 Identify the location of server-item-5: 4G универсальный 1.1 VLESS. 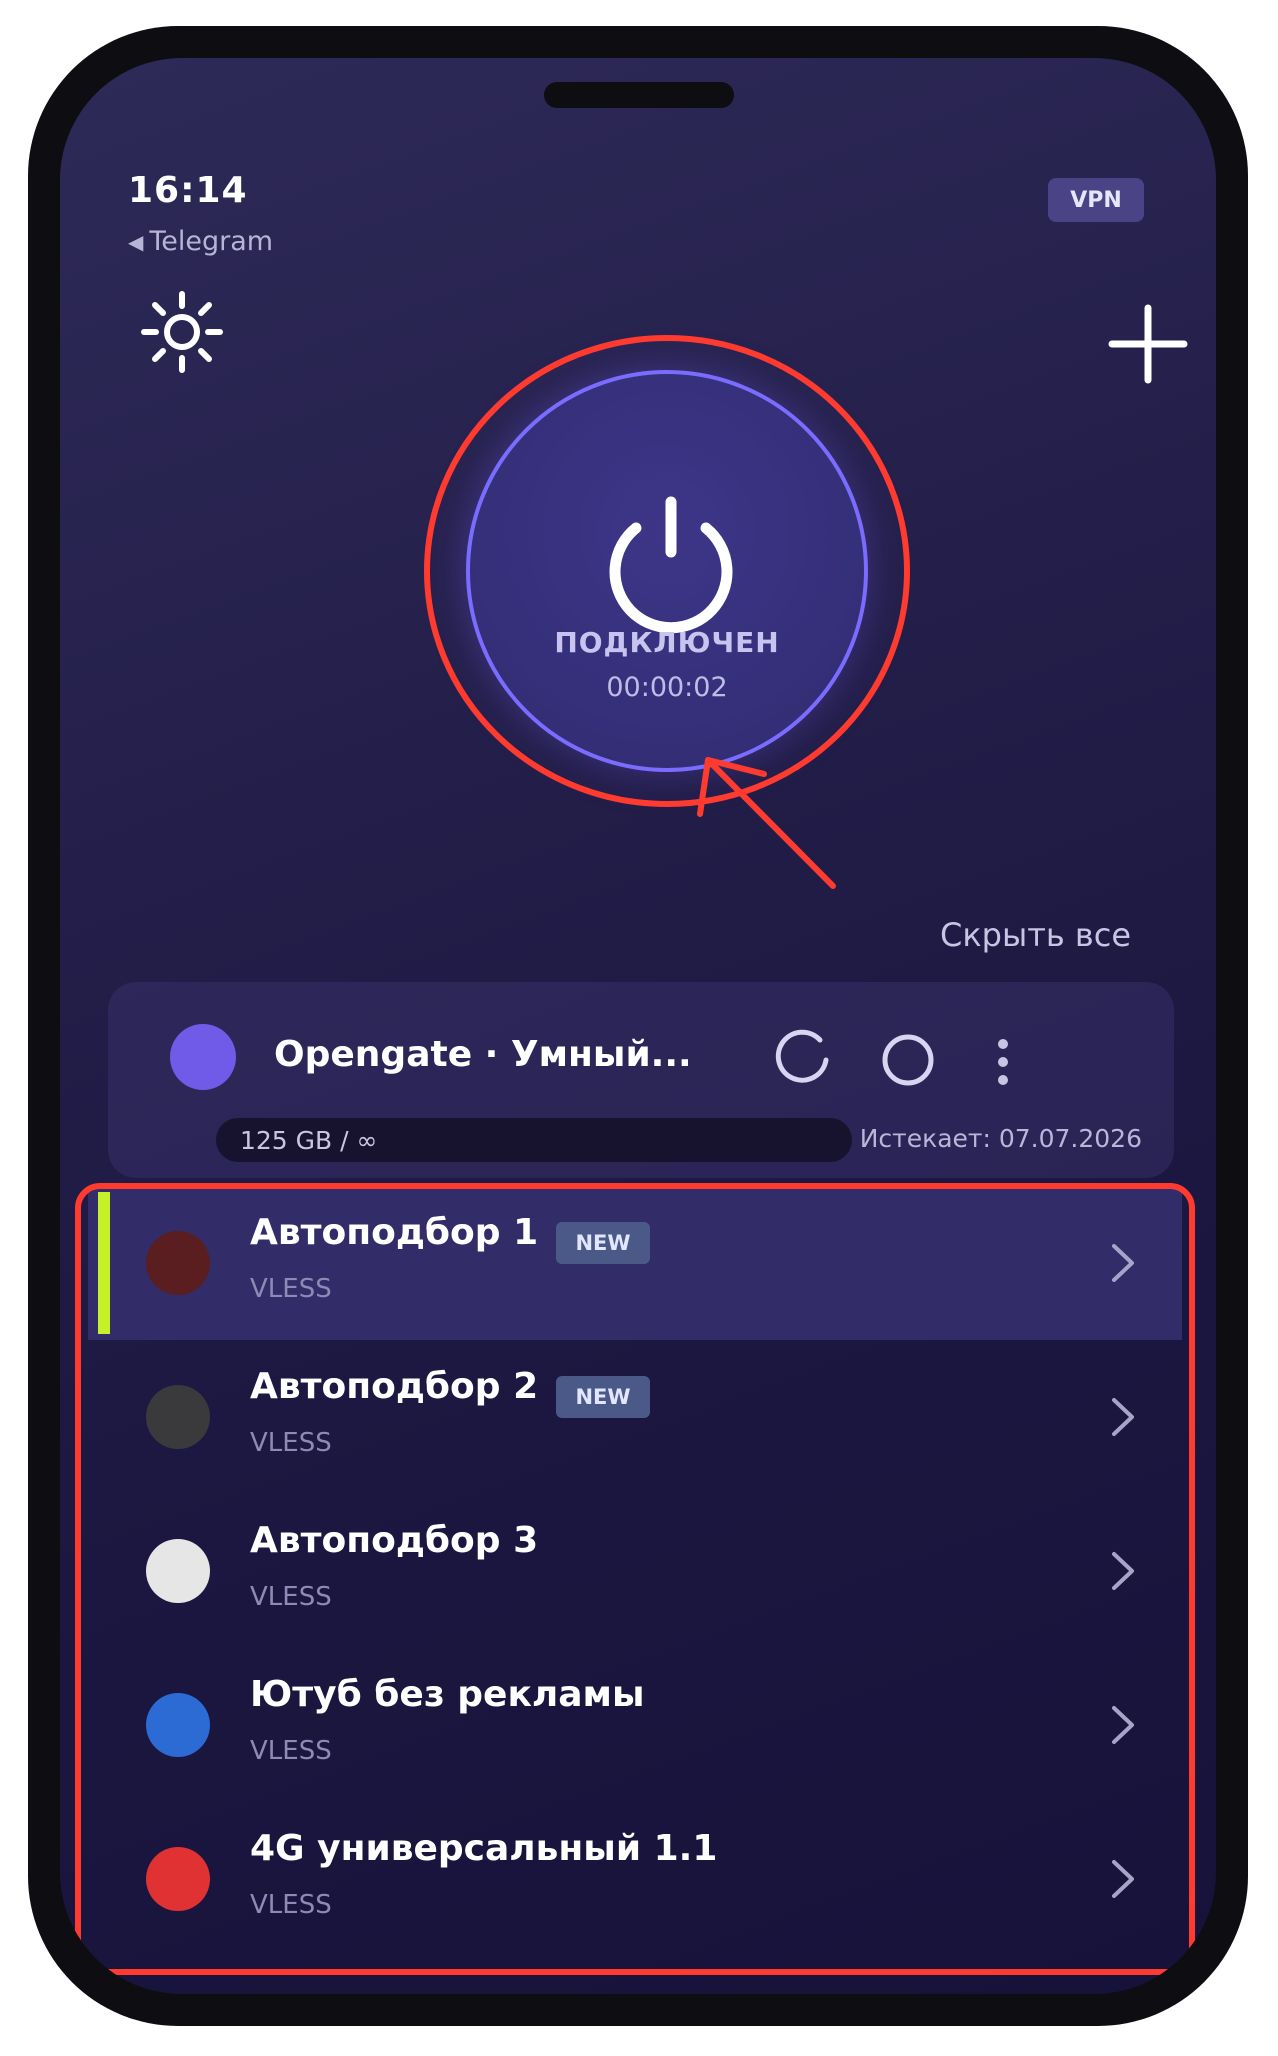
(635, 1879).